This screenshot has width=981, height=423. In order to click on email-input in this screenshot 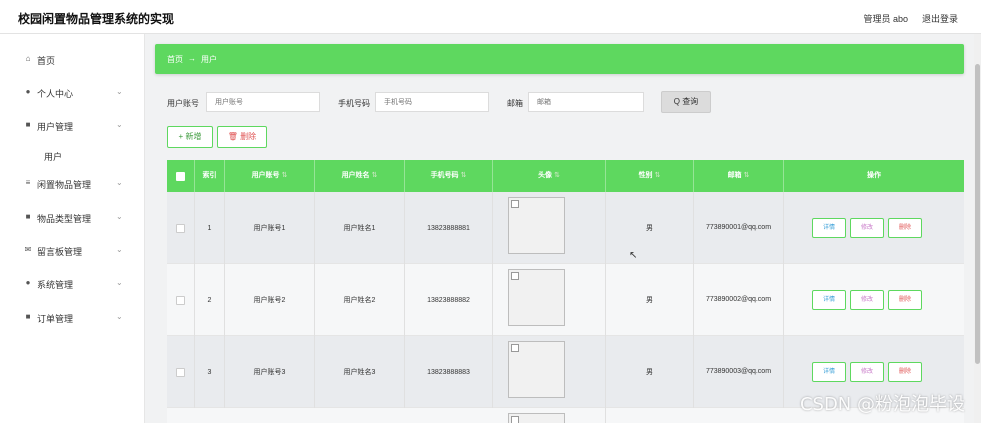, I will do `click(586, 102)`.